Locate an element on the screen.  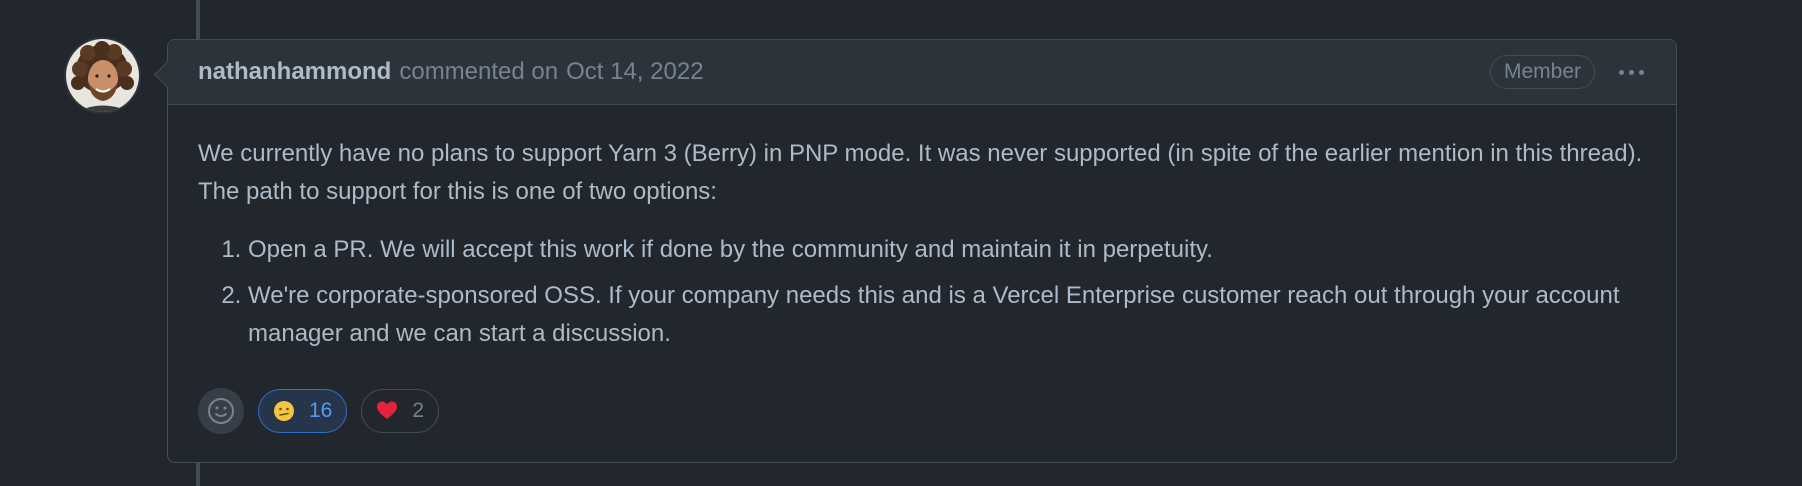
smiley-icon is located at coordinates (221, 411).